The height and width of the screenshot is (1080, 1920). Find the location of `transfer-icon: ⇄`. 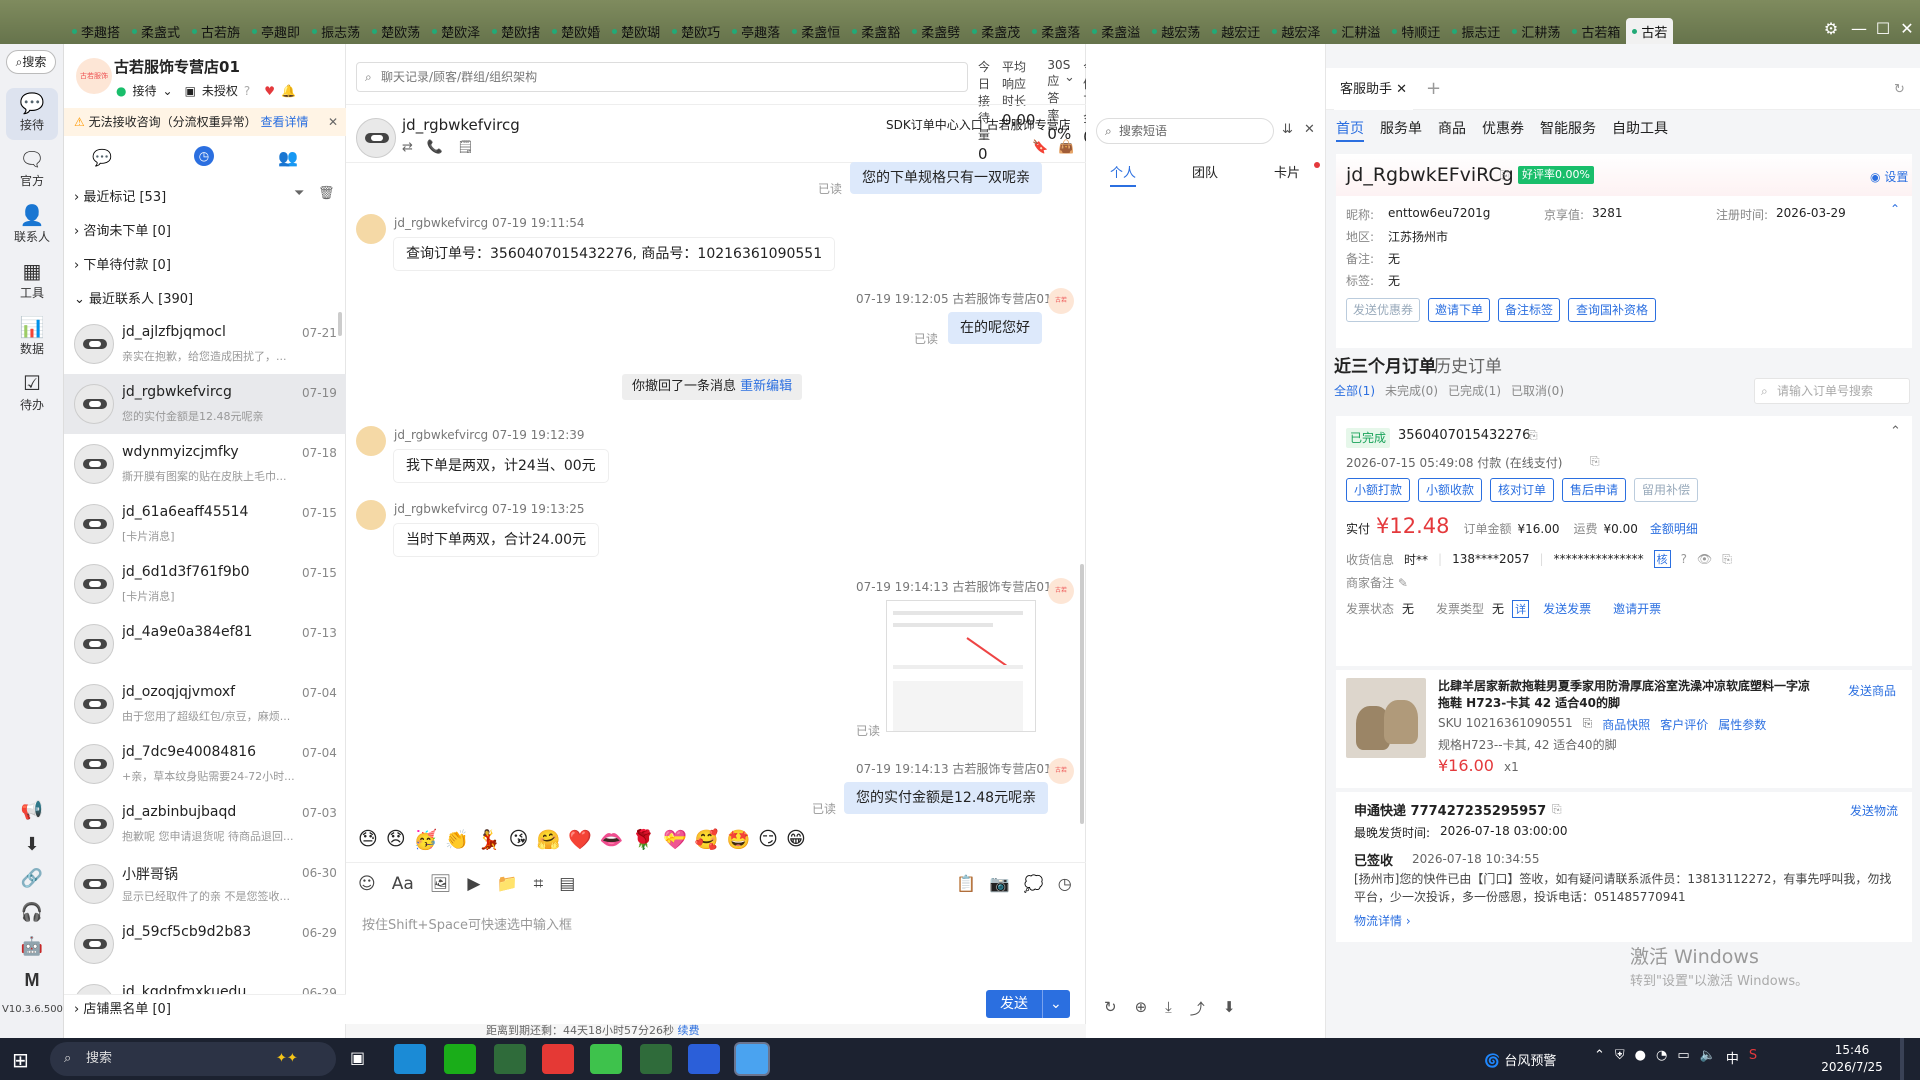

transfer-icon: ⇄ is located at coordinates (407, 147).